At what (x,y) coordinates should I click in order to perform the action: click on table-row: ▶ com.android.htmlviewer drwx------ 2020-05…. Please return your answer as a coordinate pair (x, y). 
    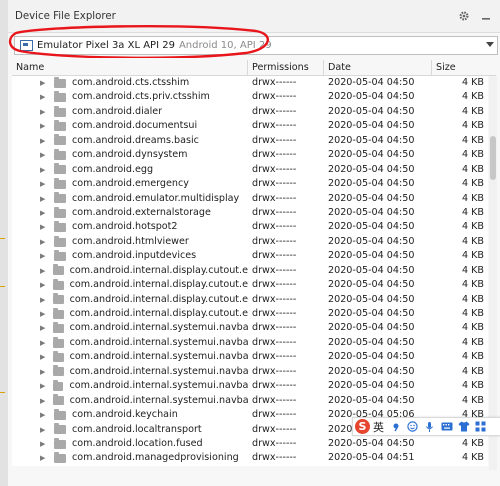
    Looking at the image, I should click on (250, 242).